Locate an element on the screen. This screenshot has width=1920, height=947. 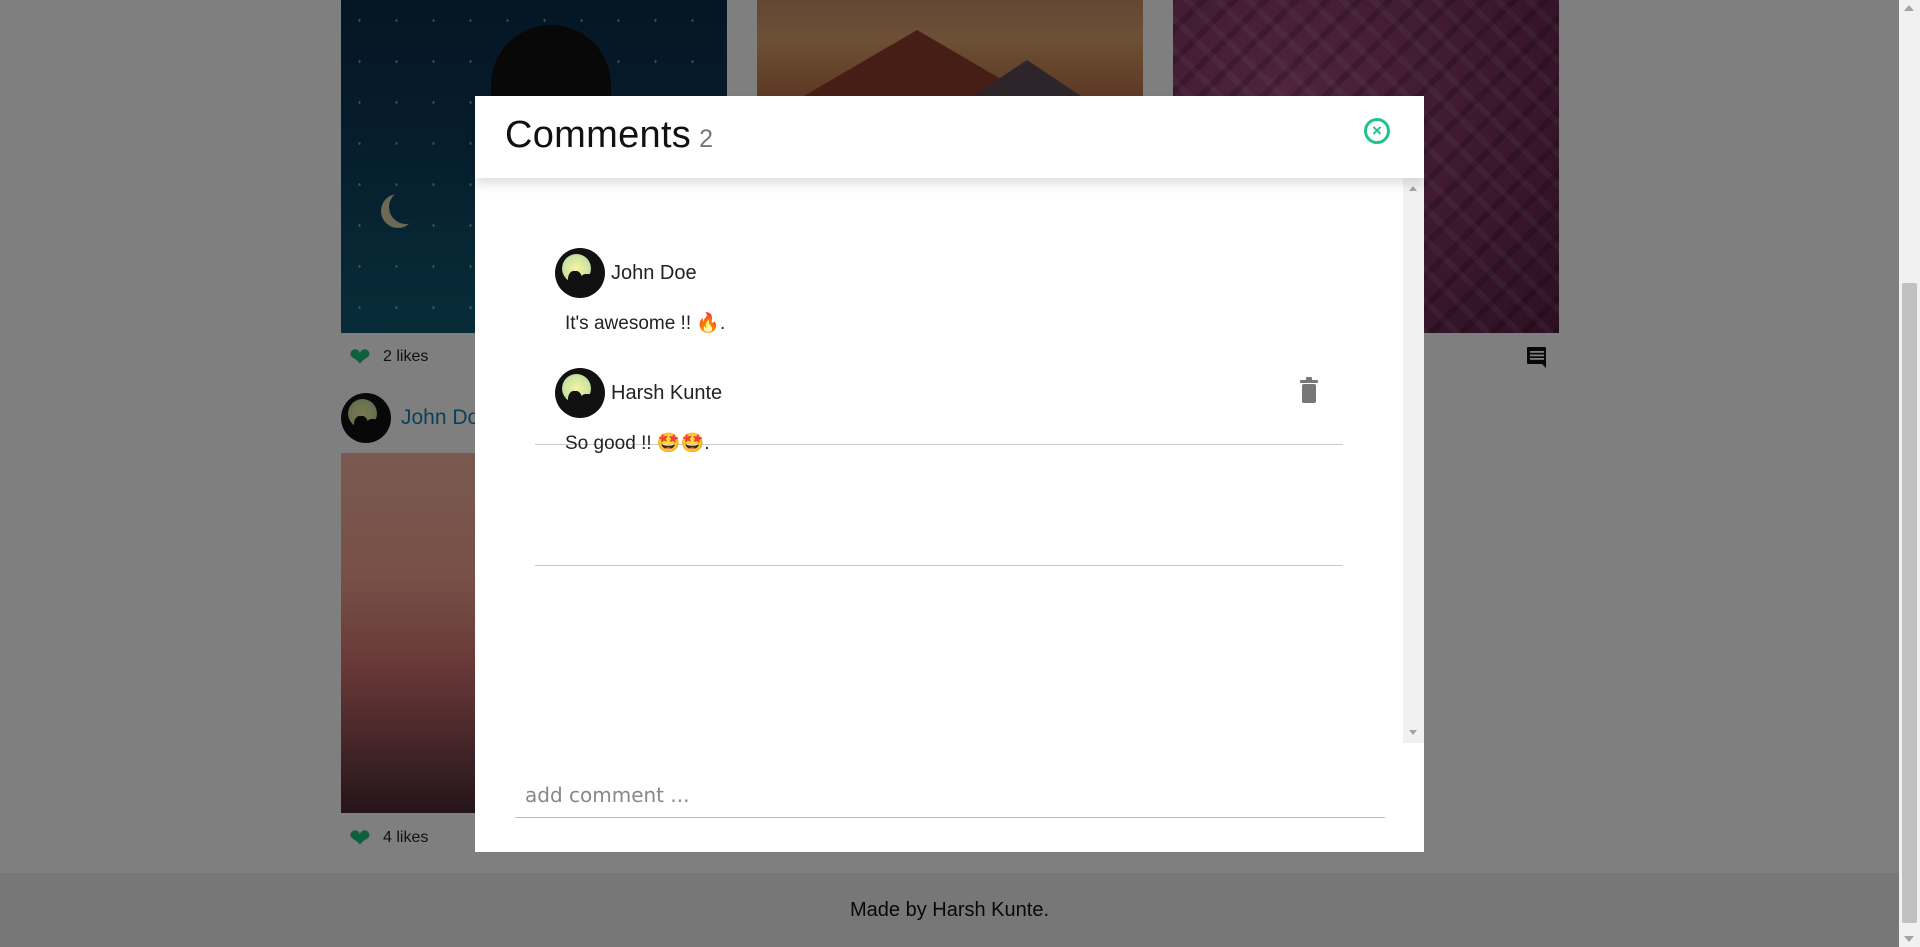
comment-input is located at coordinates (950, 794).